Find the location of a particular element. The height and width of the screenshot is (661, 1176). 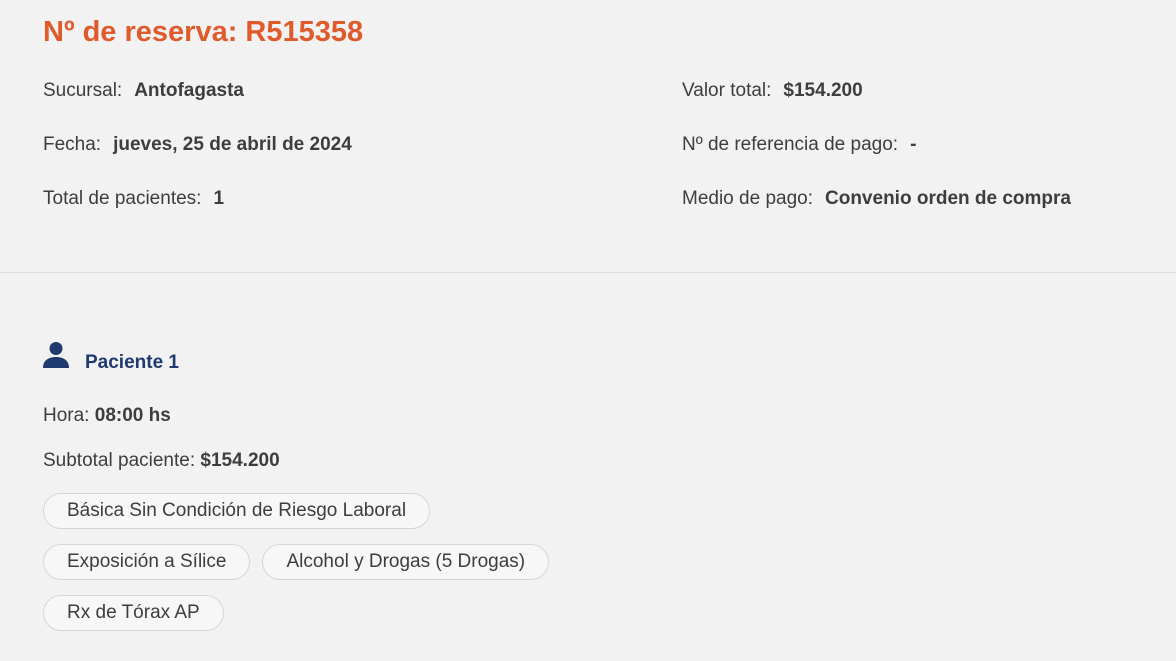

reservation-title: Nº de reserva: R515358 is located at coordinates (203, 32).